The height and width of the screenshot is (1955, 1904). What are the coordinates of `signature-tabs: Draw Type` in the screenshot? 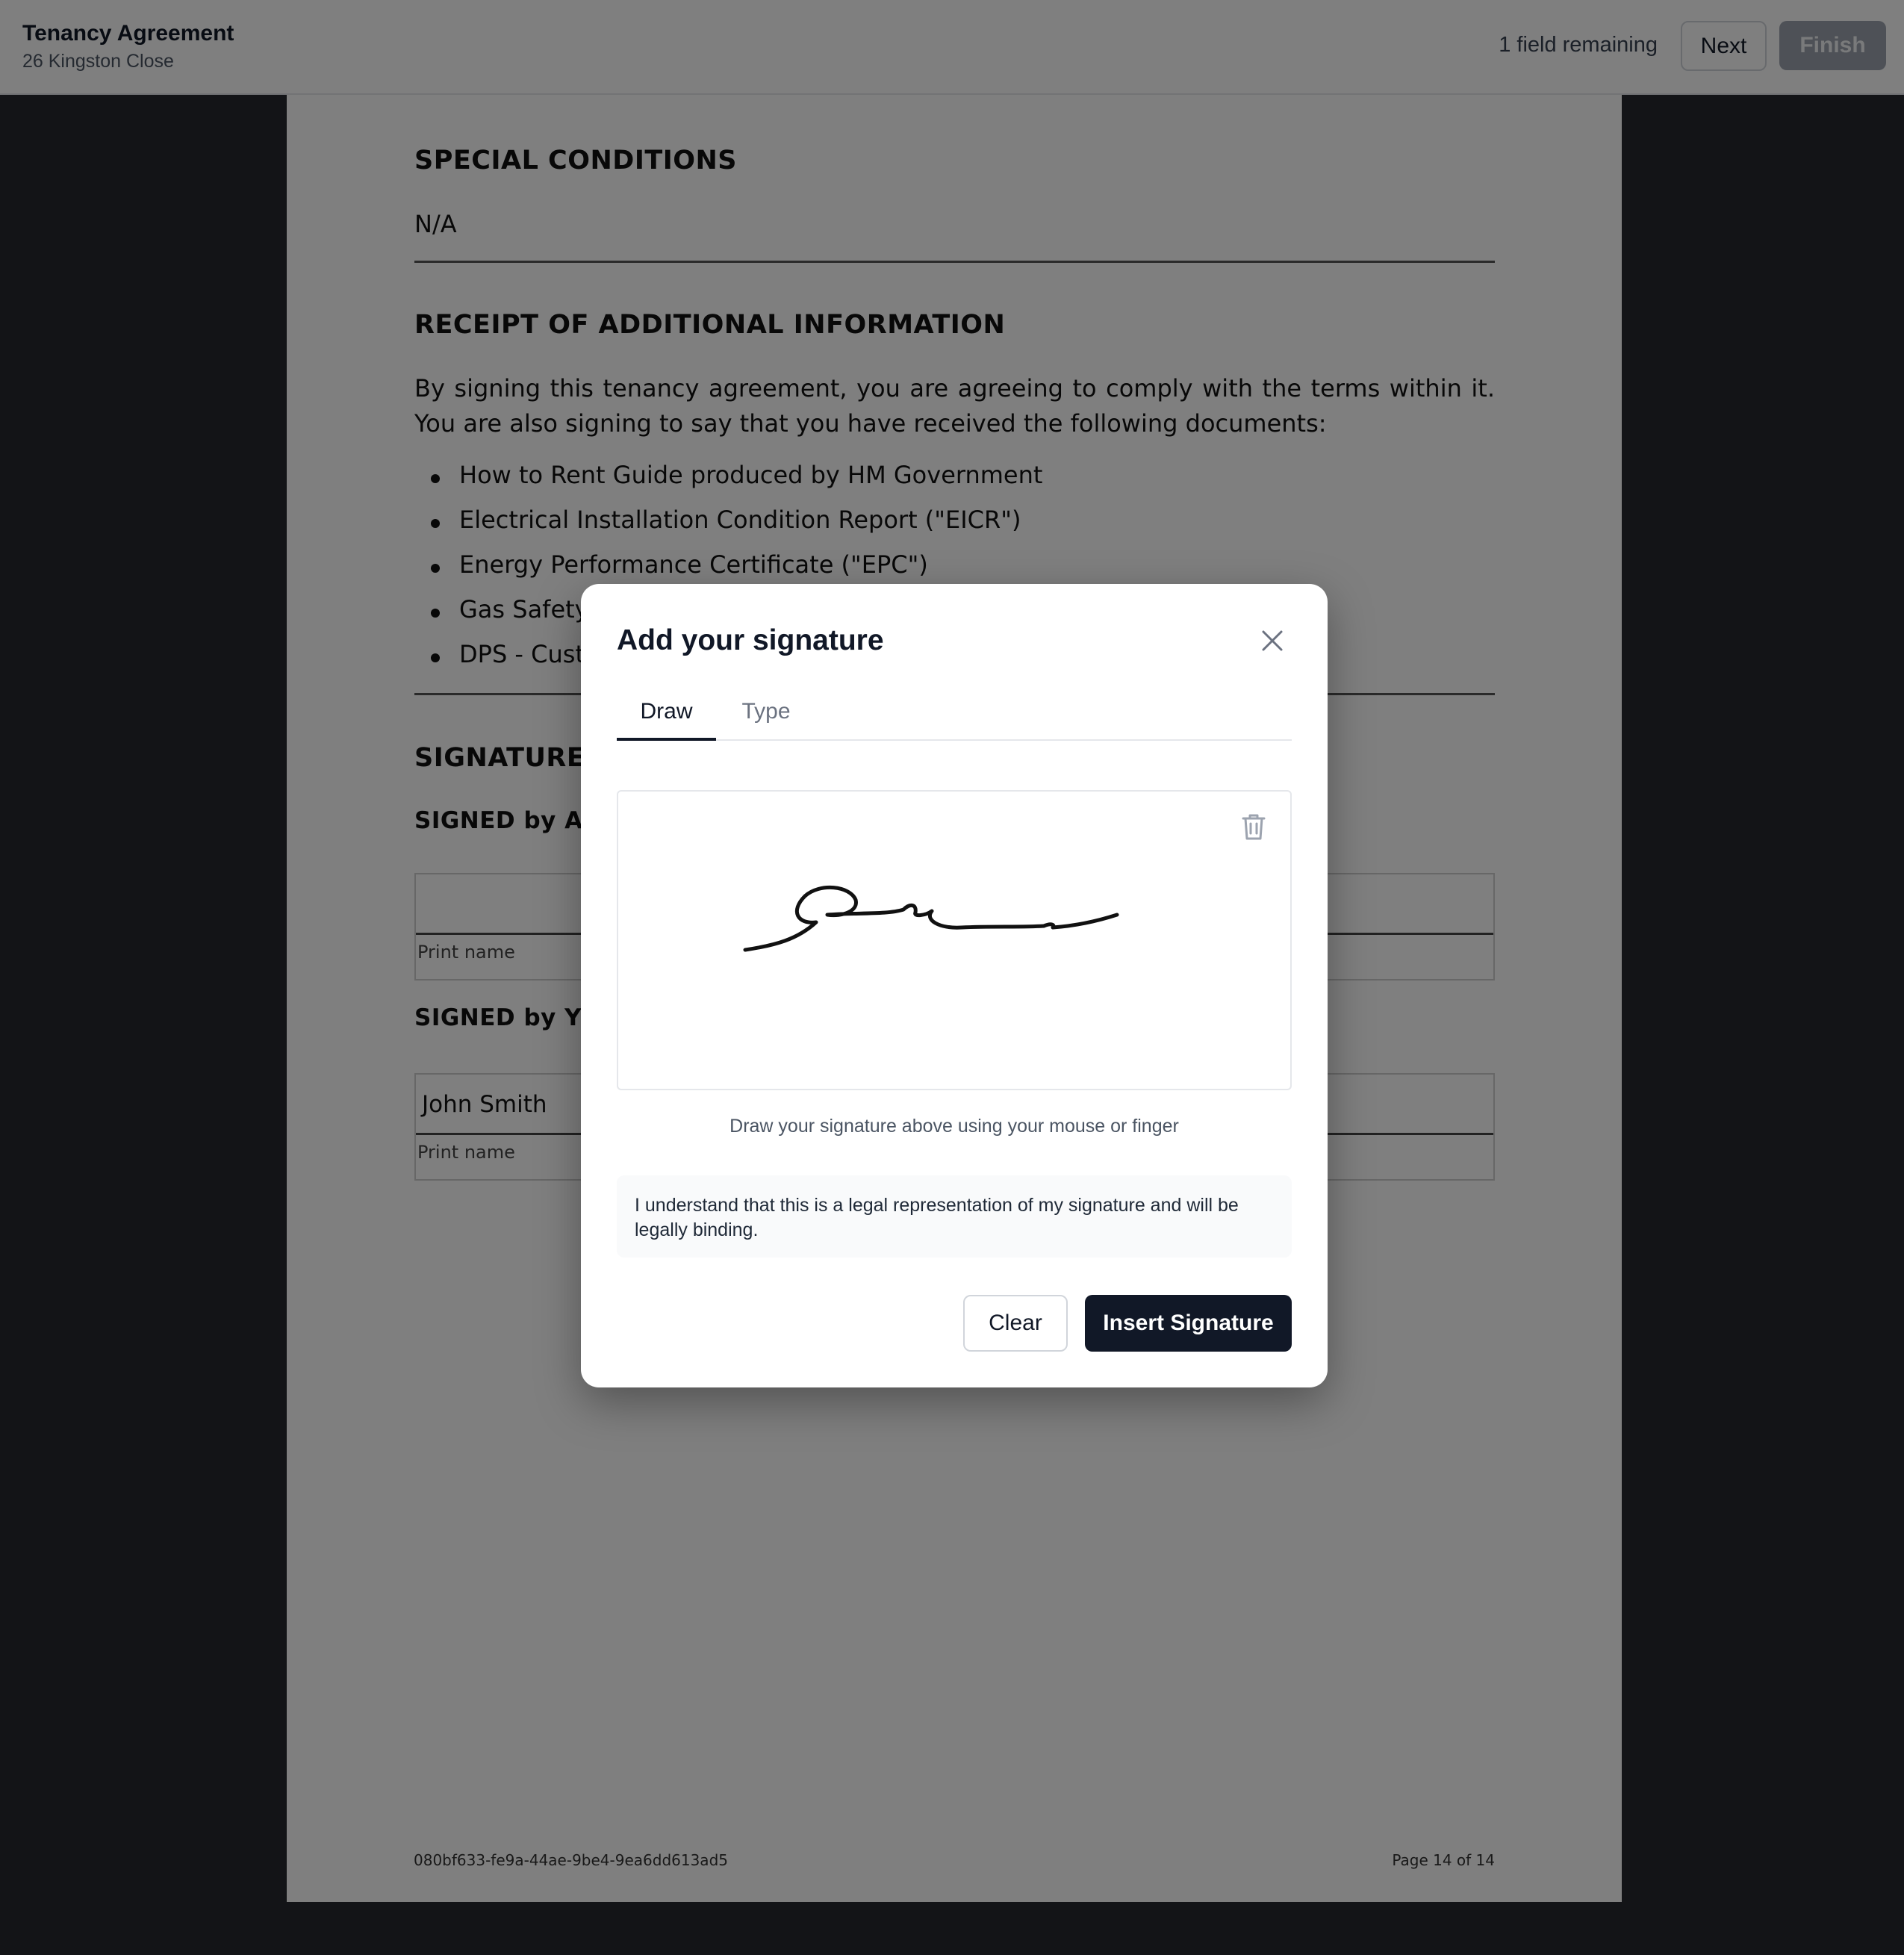 It's located at (954, 718).